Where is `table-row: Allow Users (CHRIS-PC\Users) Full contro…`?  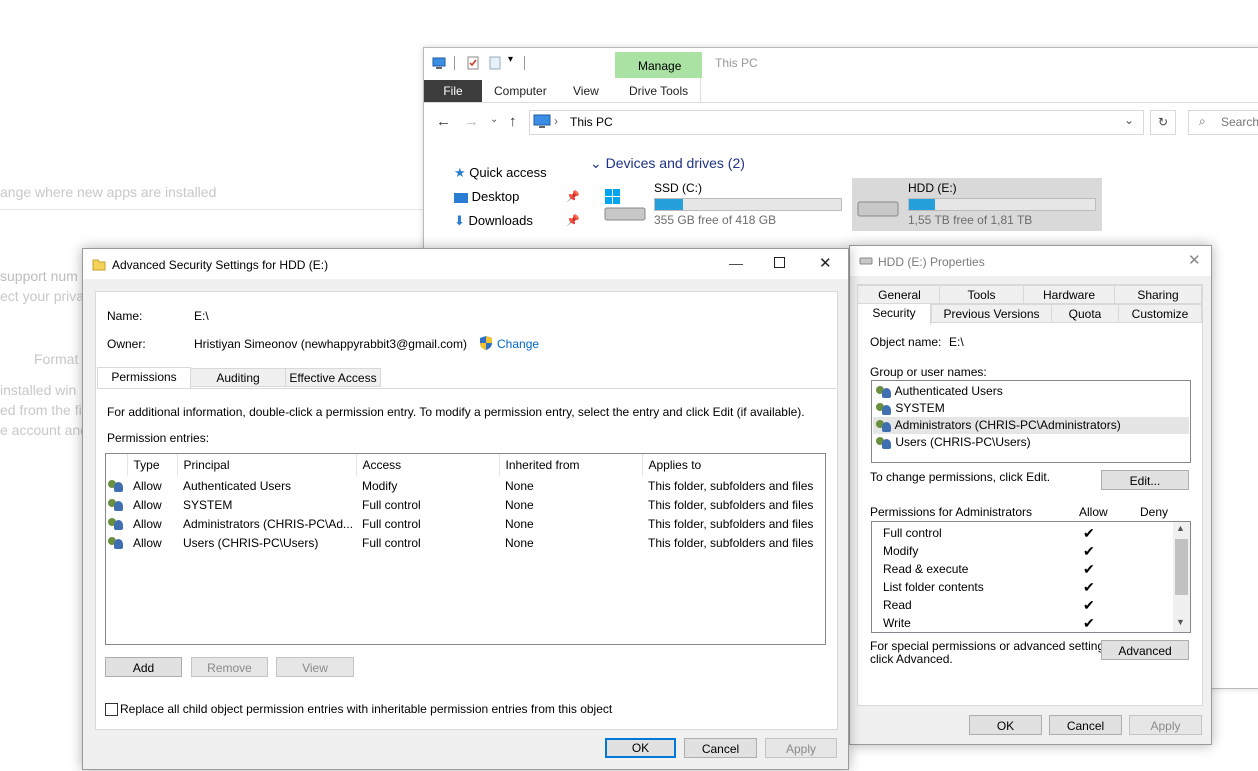
table-row: Allow Users (CHRIS-PC\Users) Full contro… is located at coordinates (465, 542).